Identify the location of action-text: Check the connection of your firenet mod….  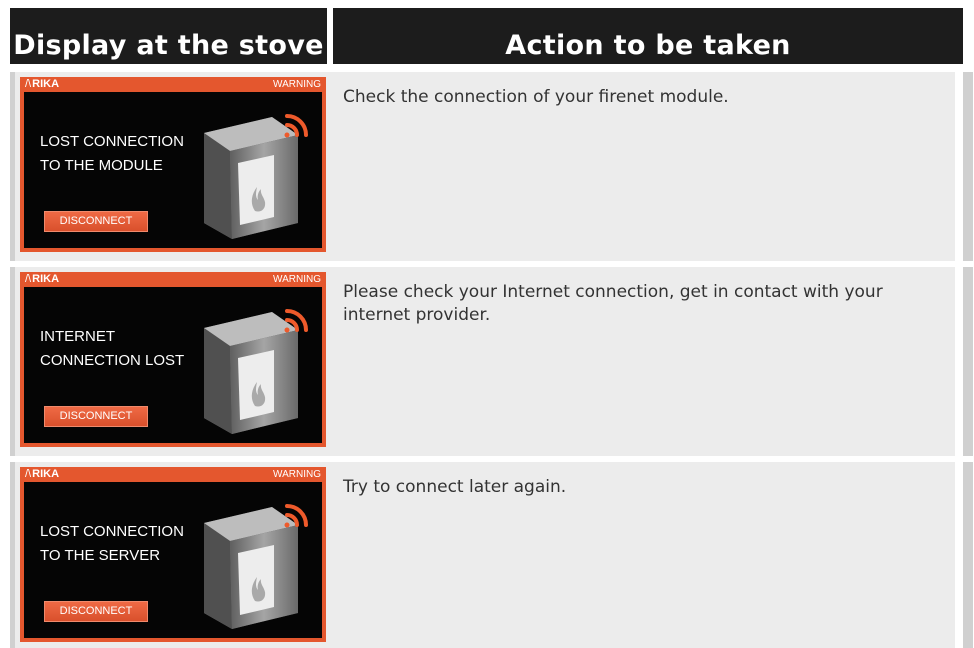
(536, 97).